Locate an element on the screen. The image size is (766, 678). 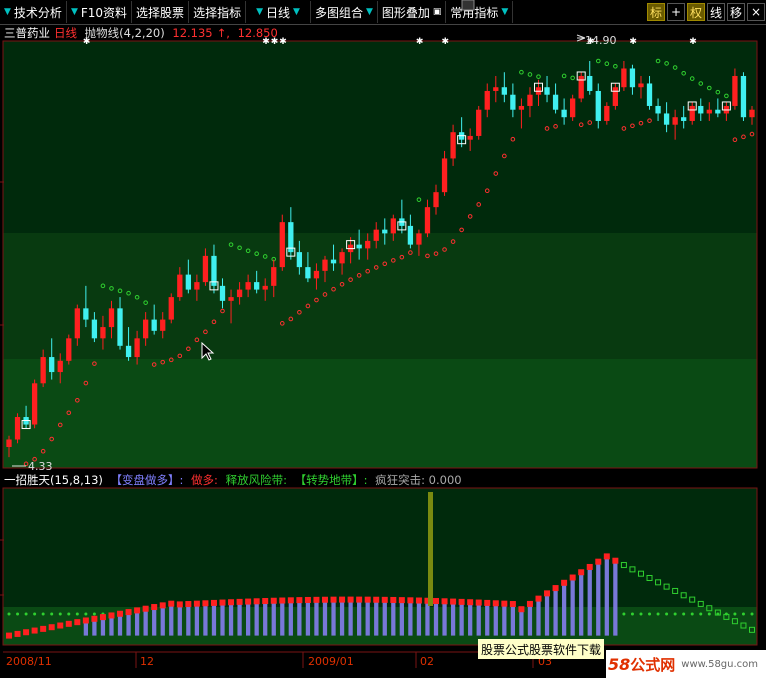
menu-select-stock: 选择股票 is located at coordinates (161, 12).